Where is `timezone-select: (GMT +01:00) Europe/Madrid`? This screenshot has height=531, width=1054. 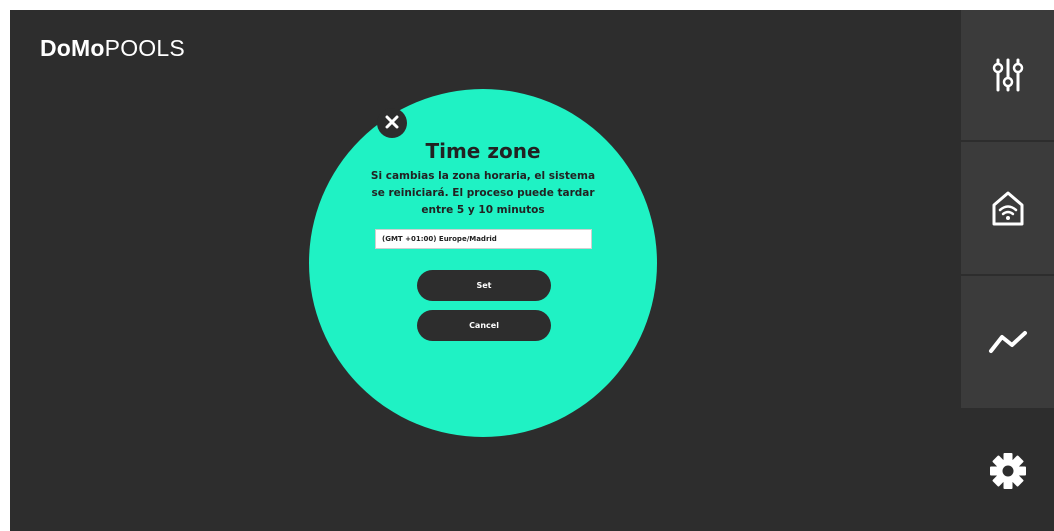 timezone-select: (GMT +01:00) Europe/Madrid is located at coordinates (483, 239).